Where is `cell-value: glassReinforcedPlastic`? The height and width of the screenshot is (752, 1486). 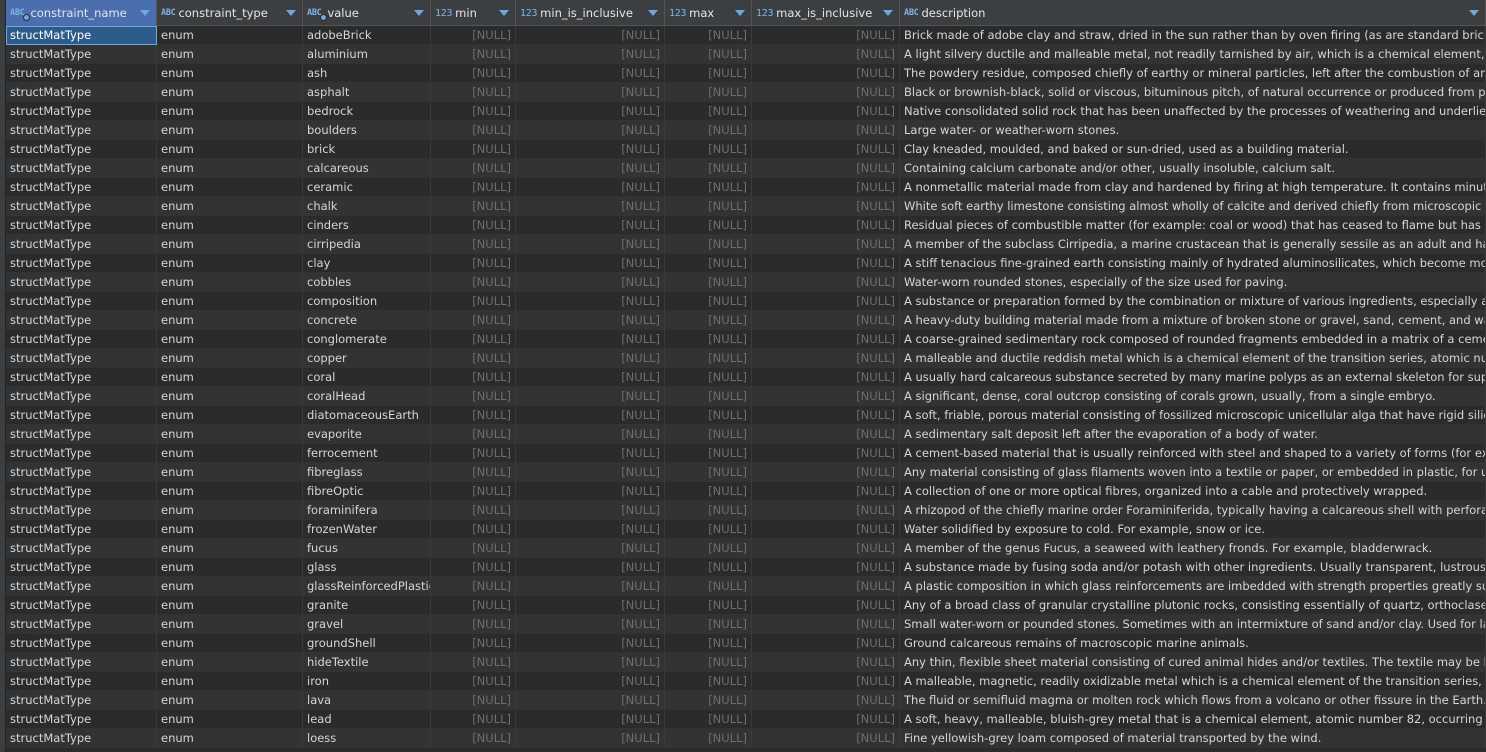 cell-value: glassReinforcedPlastic is located at coordinates (367, 586).